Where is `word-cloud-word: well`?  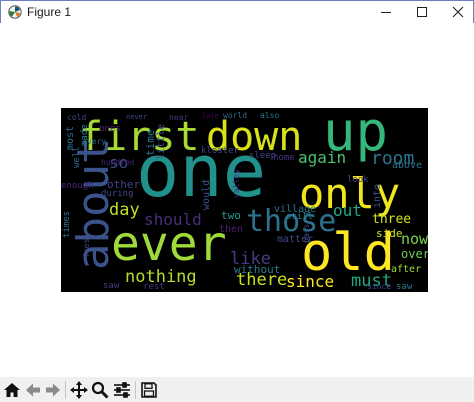
word-cloud-word: well is located at coordinates (77, 157).